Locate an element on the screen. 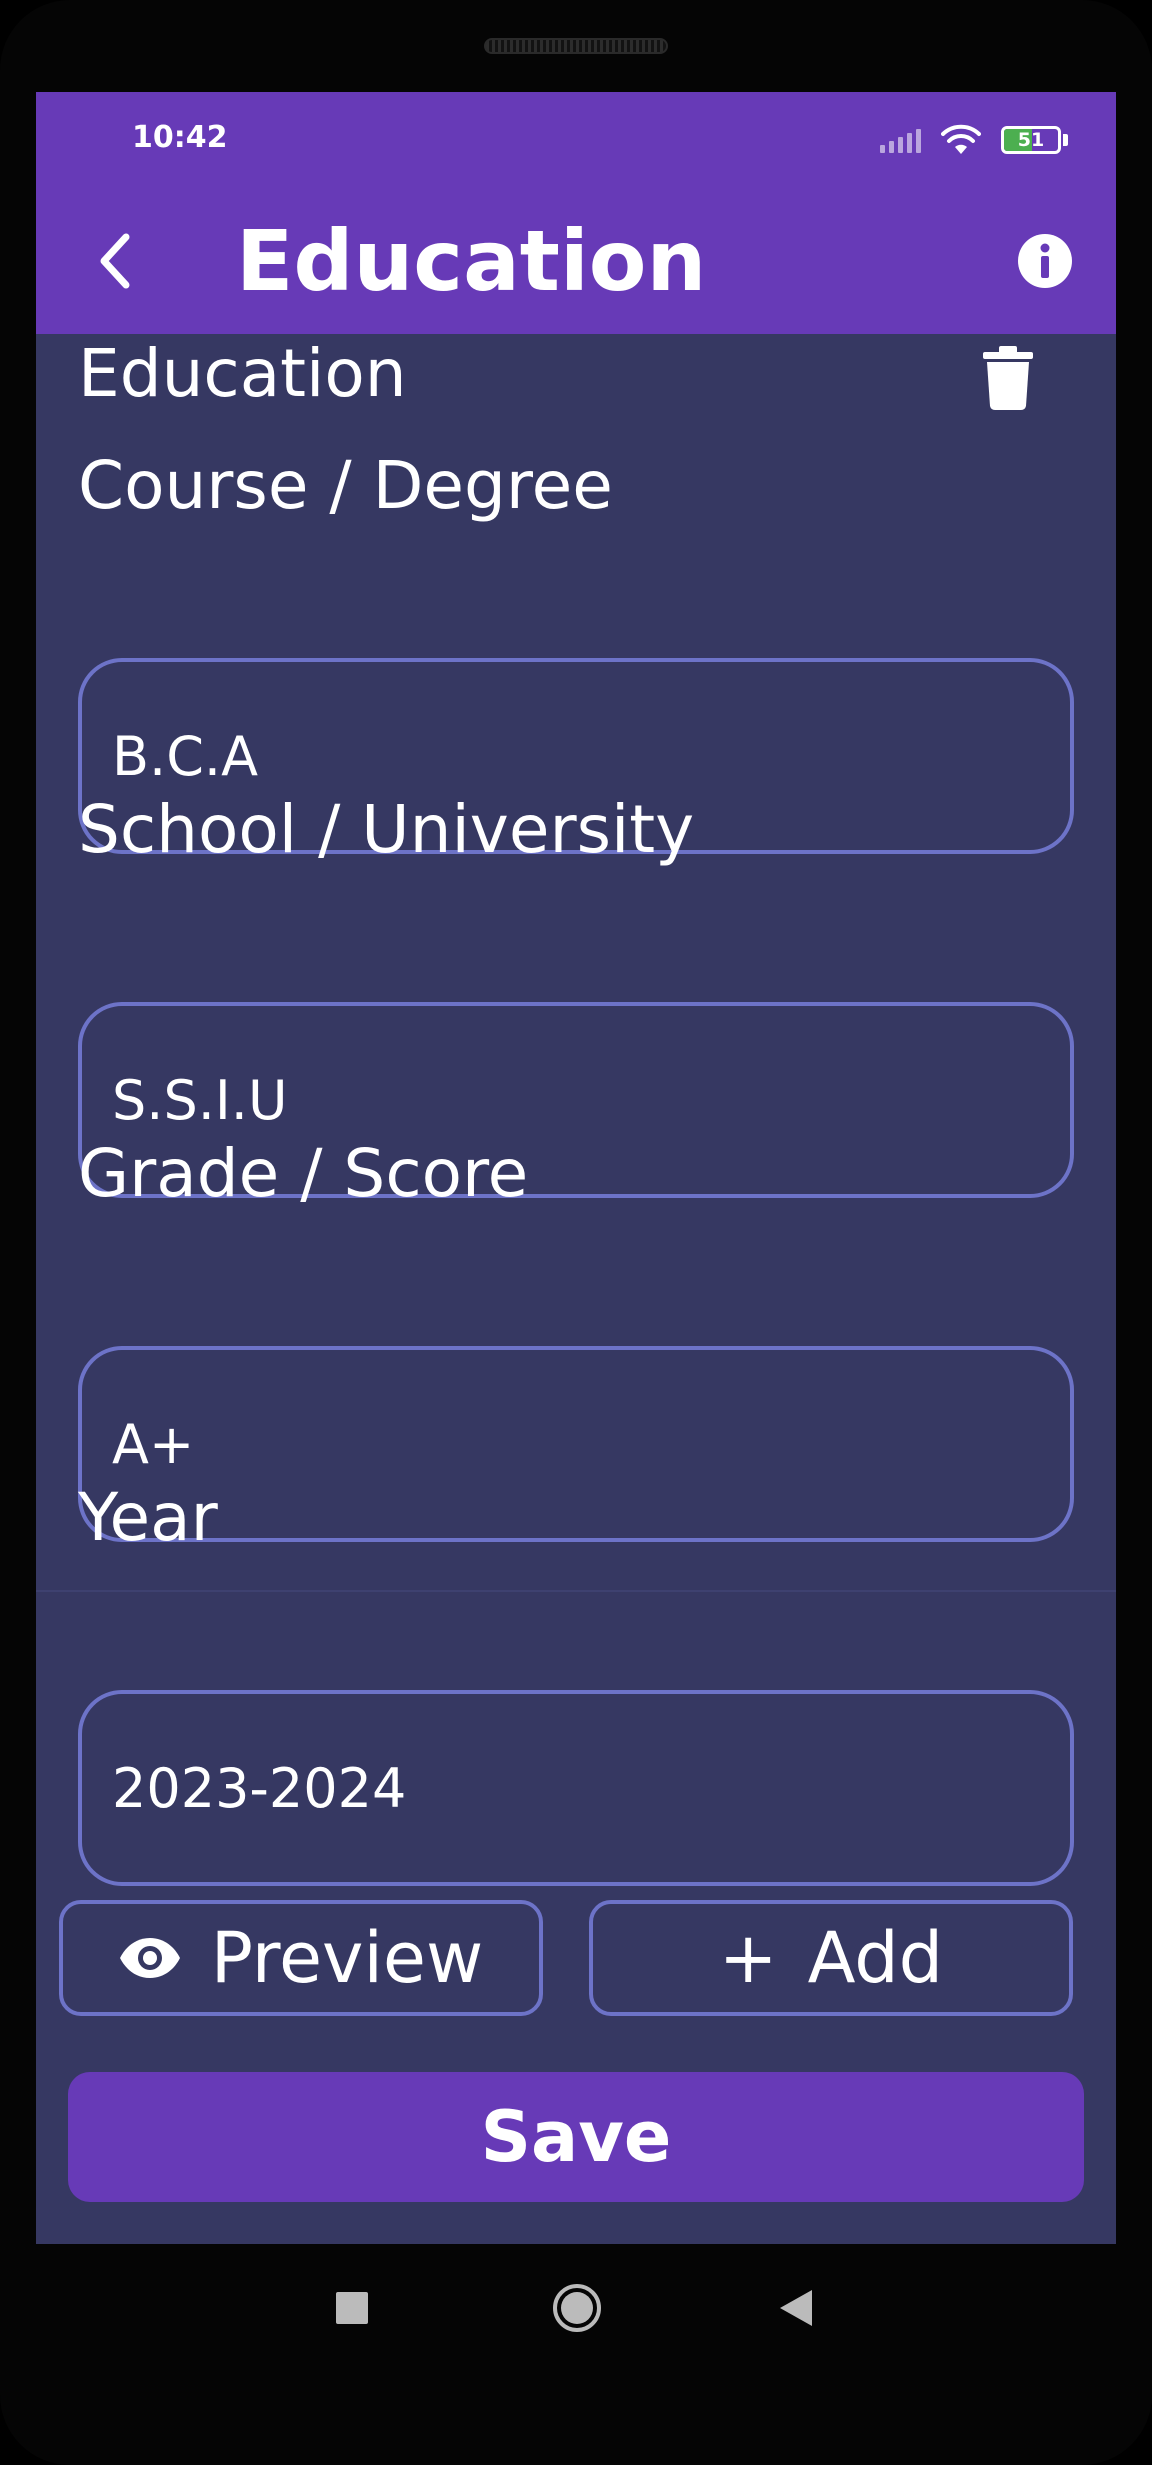 Image resolution: width=1152 pixels, height=2465 pixels. add-button: + Add is located at coordinates (831, 1958).